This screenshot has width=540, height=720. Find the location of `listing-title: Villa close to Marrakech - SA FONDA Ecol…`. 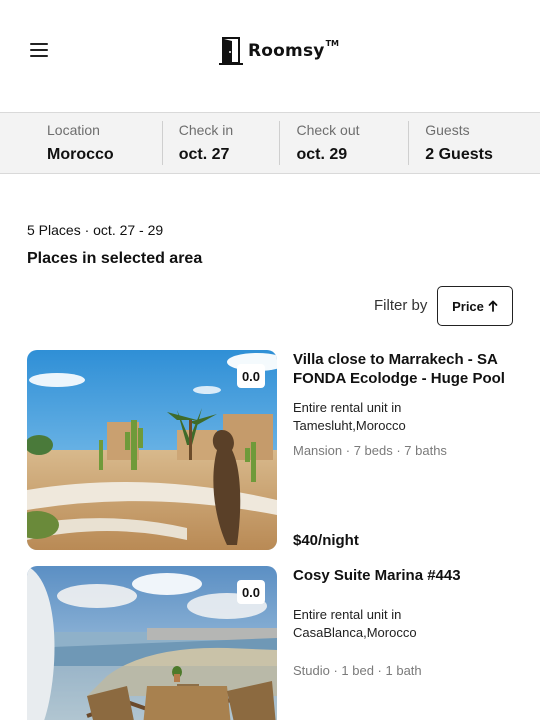

listing-title: Villa close to Marrakech - SA FONDA Ecol… is located at coordinates (403, 369).